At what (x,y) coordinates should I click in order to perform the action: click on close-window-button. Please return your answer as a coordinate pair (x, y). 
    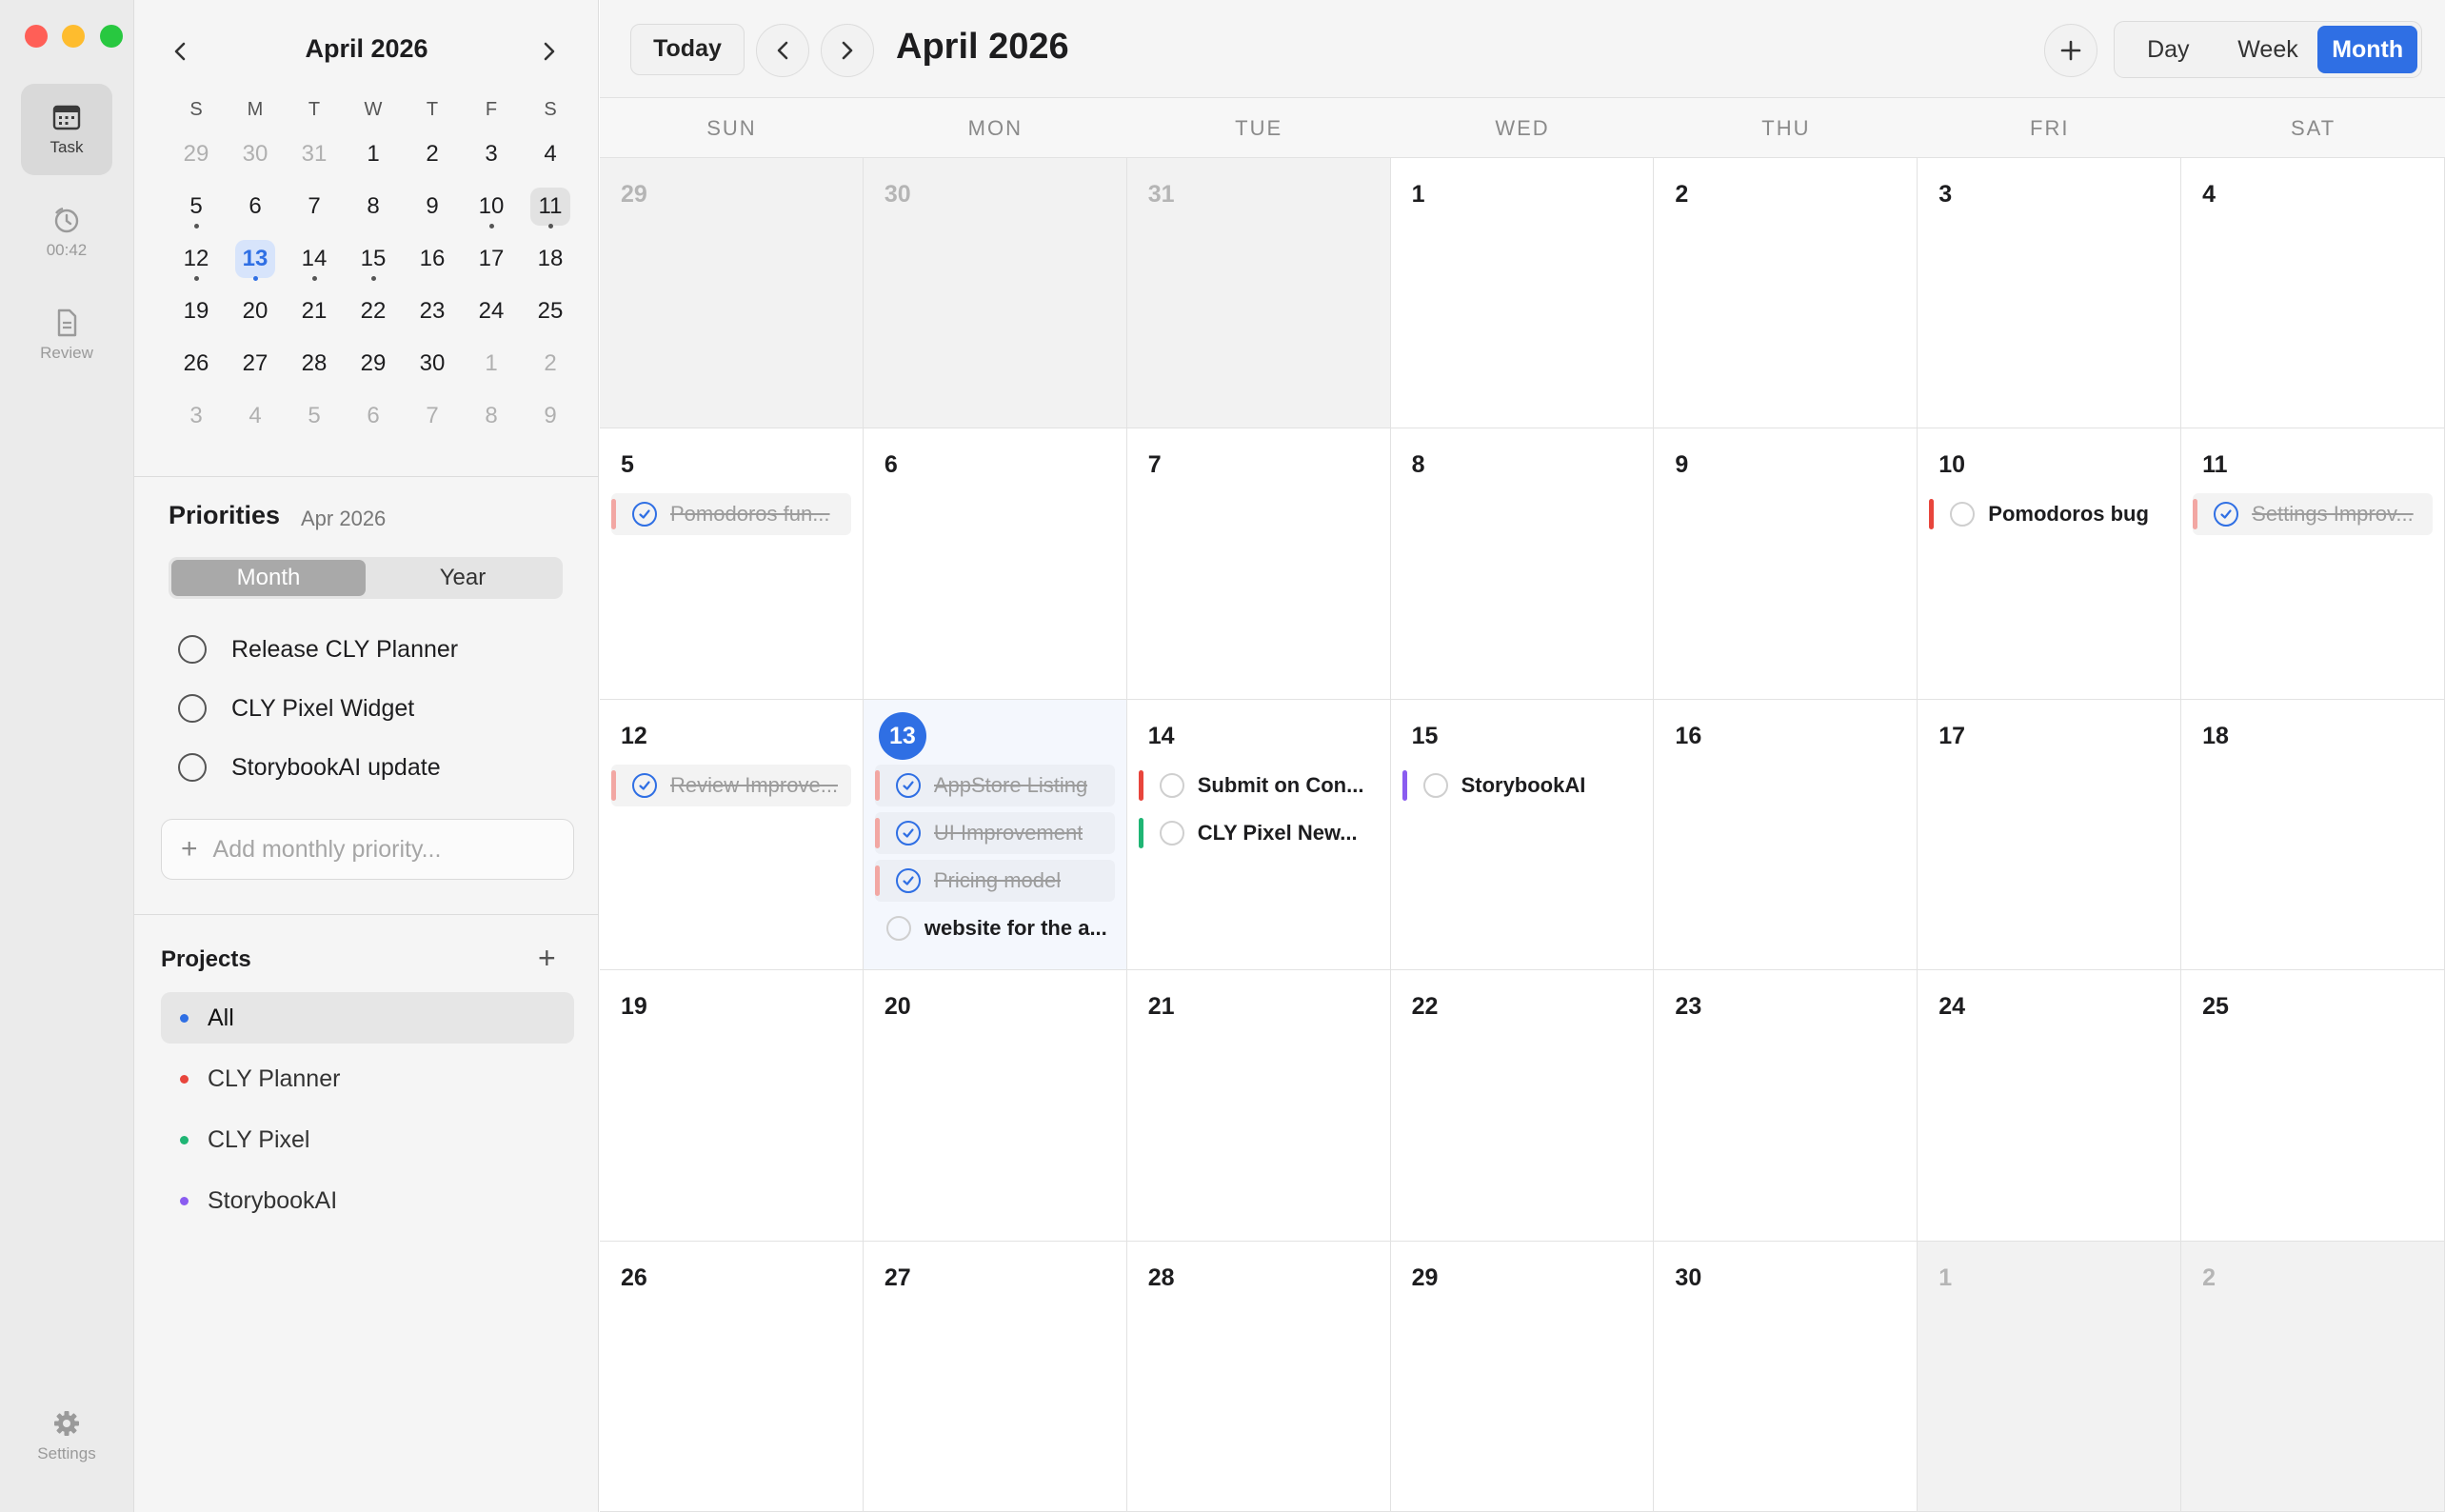
    Looking at the image, I should click on (36, 36).